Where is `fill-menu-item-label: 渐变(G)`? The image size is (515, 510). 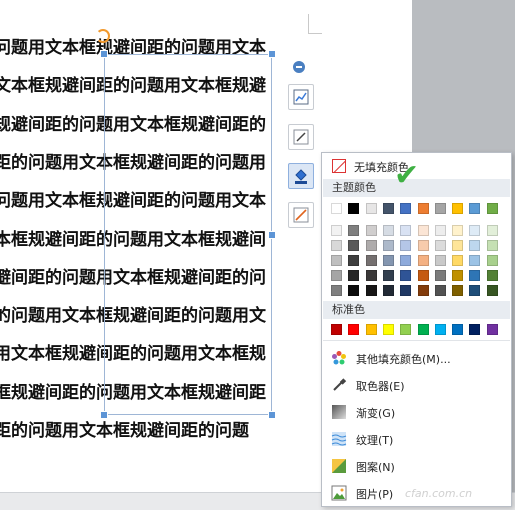
fill-menu-item-label: 渐变(G) is located at coordinates (376, 413).